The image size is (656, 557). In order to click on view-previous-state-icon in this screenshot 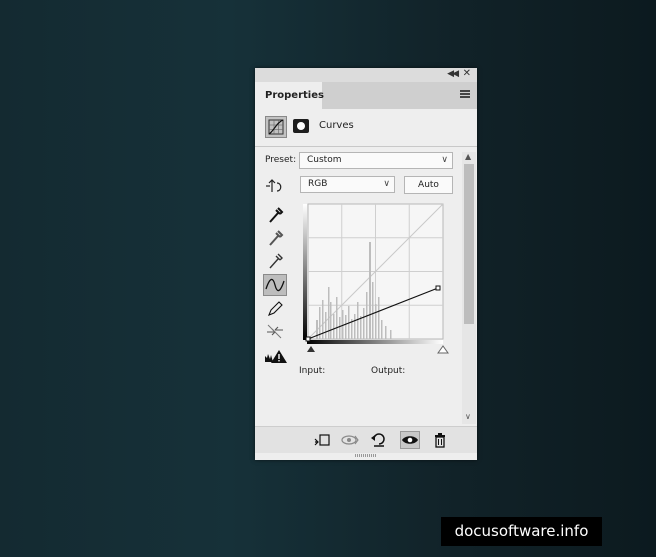, I will do `click(350, 440)`.